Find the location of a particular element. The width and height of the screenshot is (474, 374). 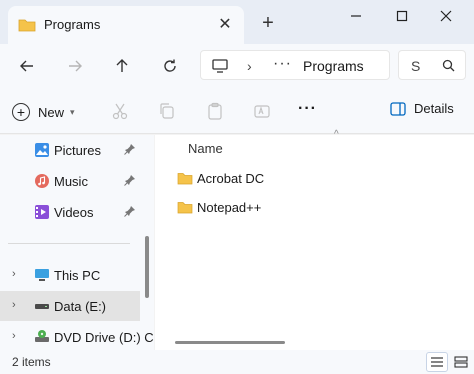

sidebar-item-label: This PC is located at coordinates (77, 275).